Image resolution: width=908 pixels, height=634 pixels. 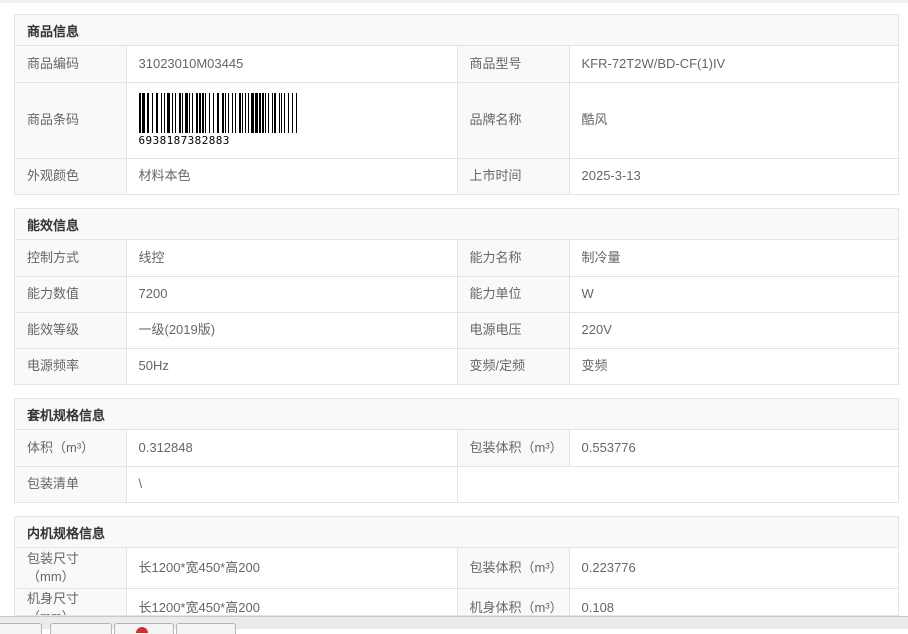 I want to click on cell-label: 能效等级, so click(x=70, y=329).